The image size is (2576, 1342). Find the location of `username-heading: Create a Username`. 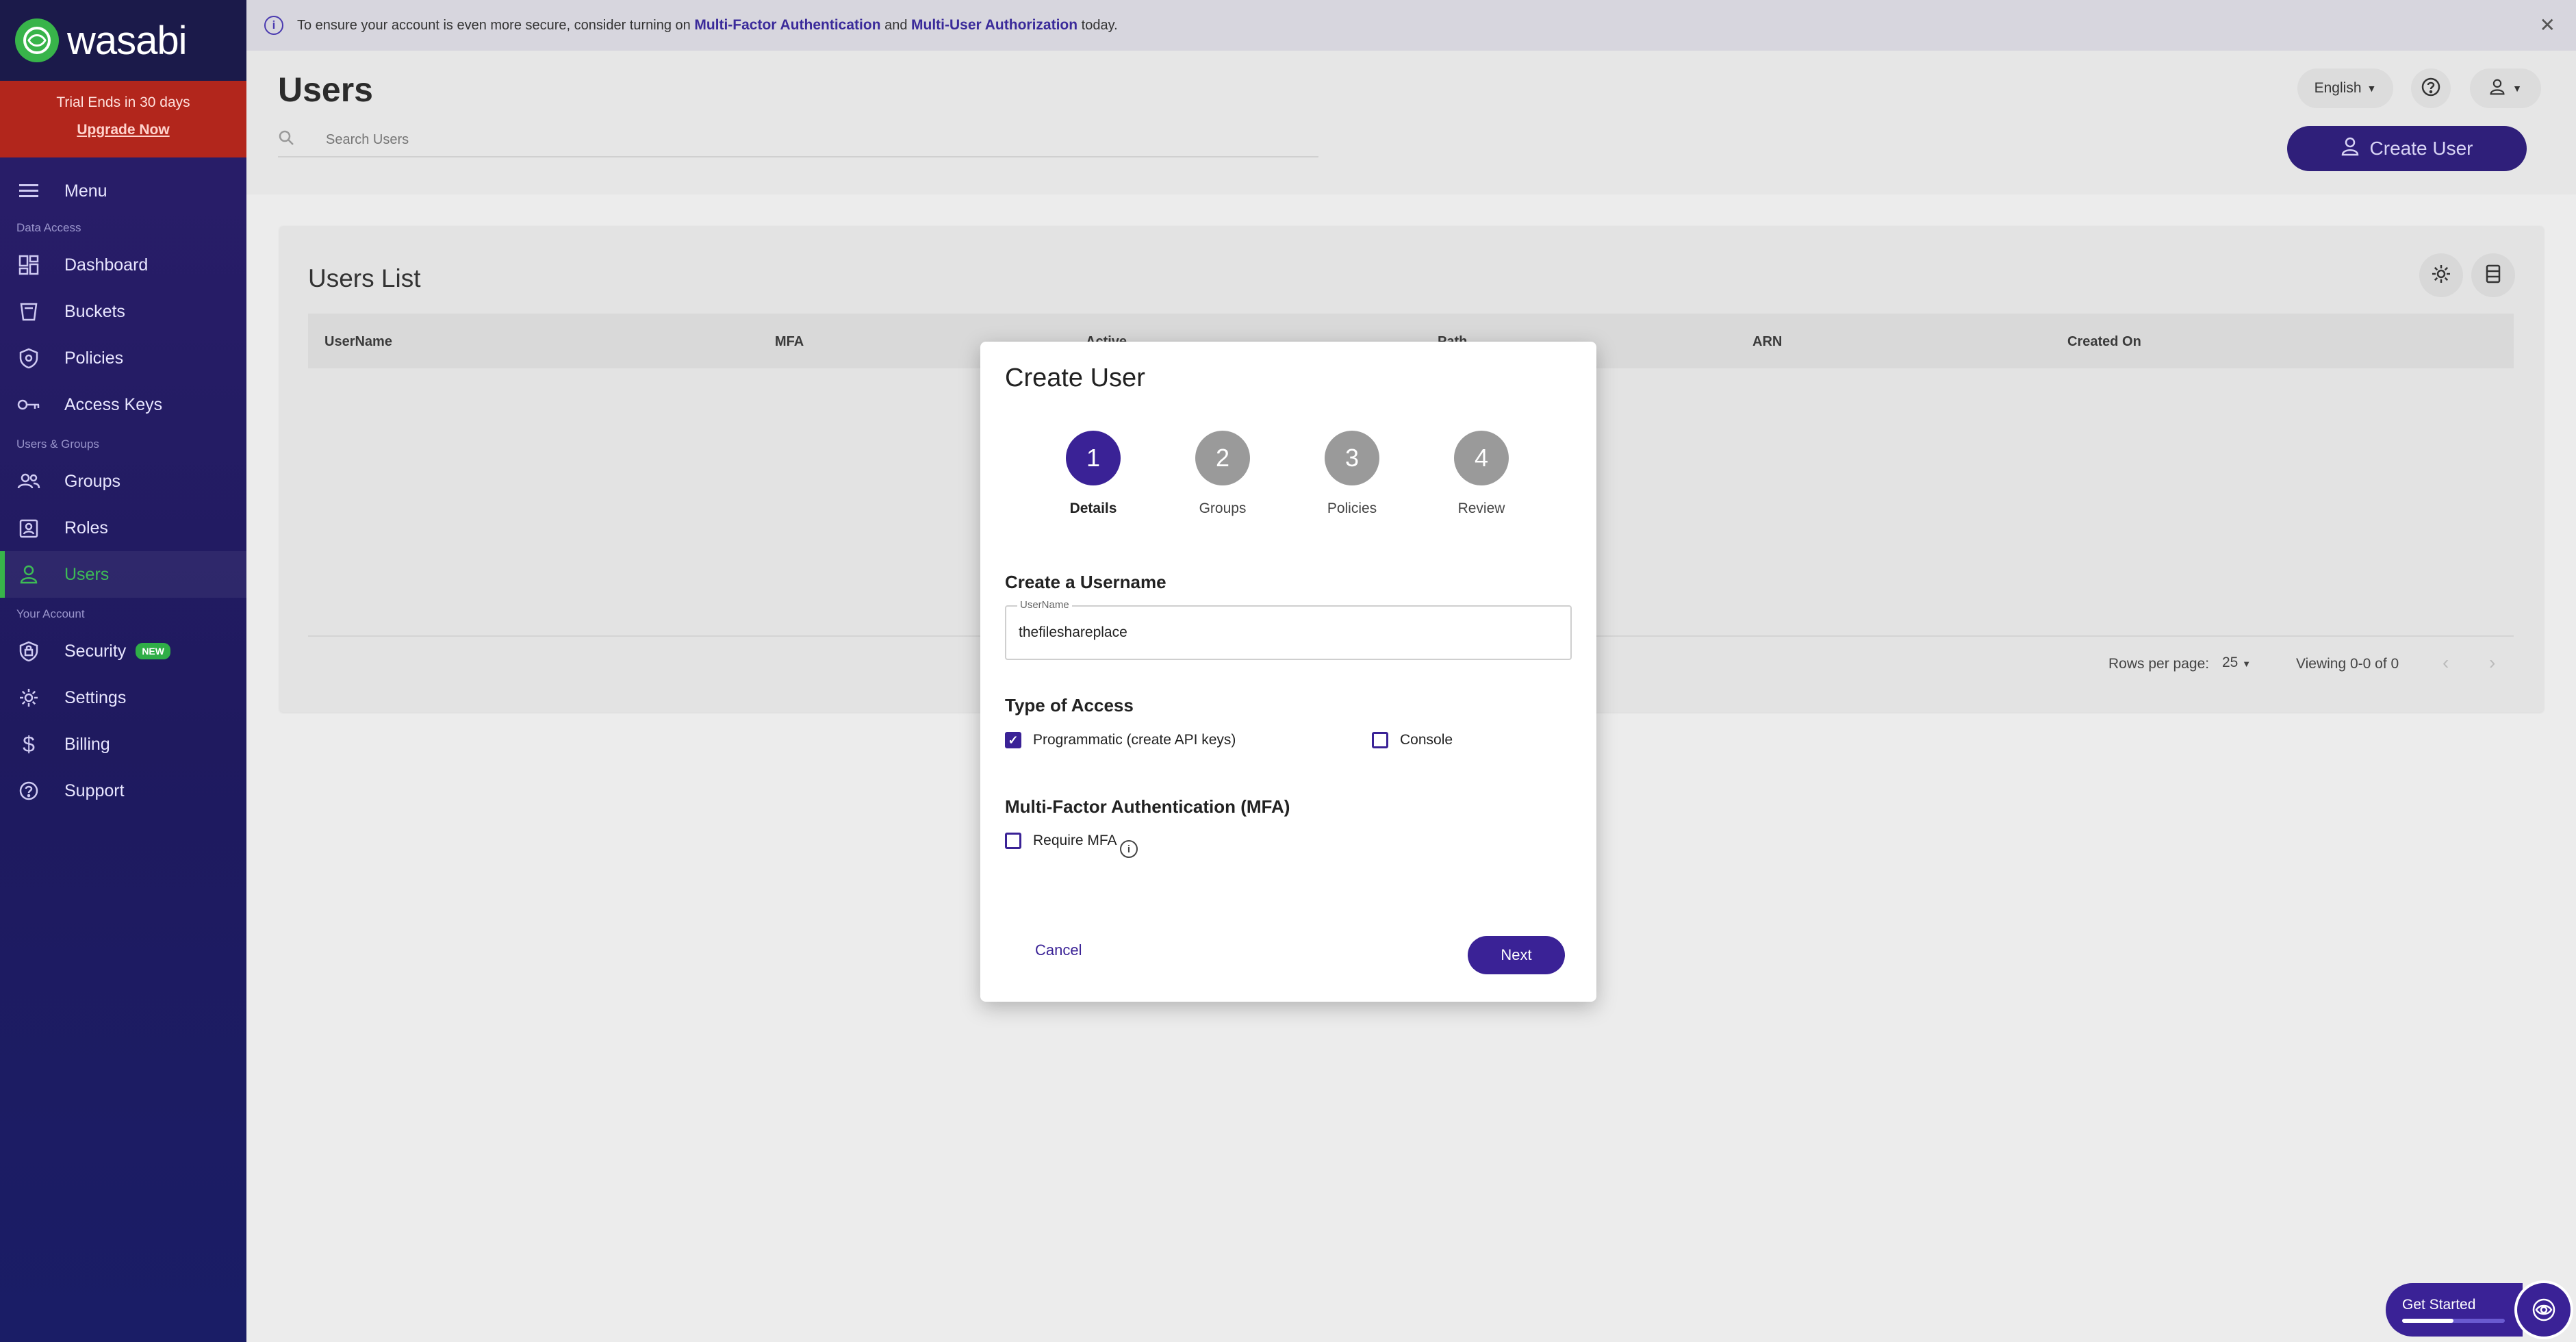

username-heading: Create a Username is located at coordinates (1085, 582).